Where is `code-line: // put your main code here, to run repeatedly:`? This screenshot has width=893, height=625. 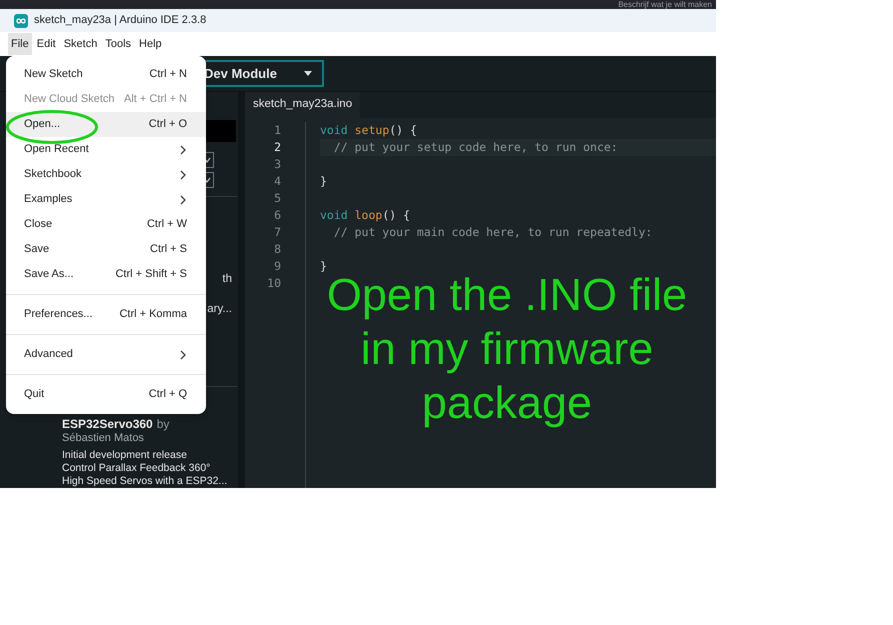 code-line: // put your main code here, to run repeatedly: is located at coordinates (492, 232).